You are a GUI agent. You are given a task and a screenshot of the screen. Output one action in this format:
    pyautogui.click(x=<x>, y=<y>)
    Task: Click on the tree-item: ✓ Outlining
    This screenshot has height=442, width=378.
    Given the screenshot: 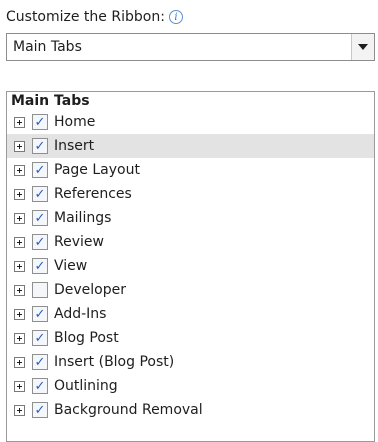 What is the action you would take?
    pyautogui.click(x=190, y=386)
    